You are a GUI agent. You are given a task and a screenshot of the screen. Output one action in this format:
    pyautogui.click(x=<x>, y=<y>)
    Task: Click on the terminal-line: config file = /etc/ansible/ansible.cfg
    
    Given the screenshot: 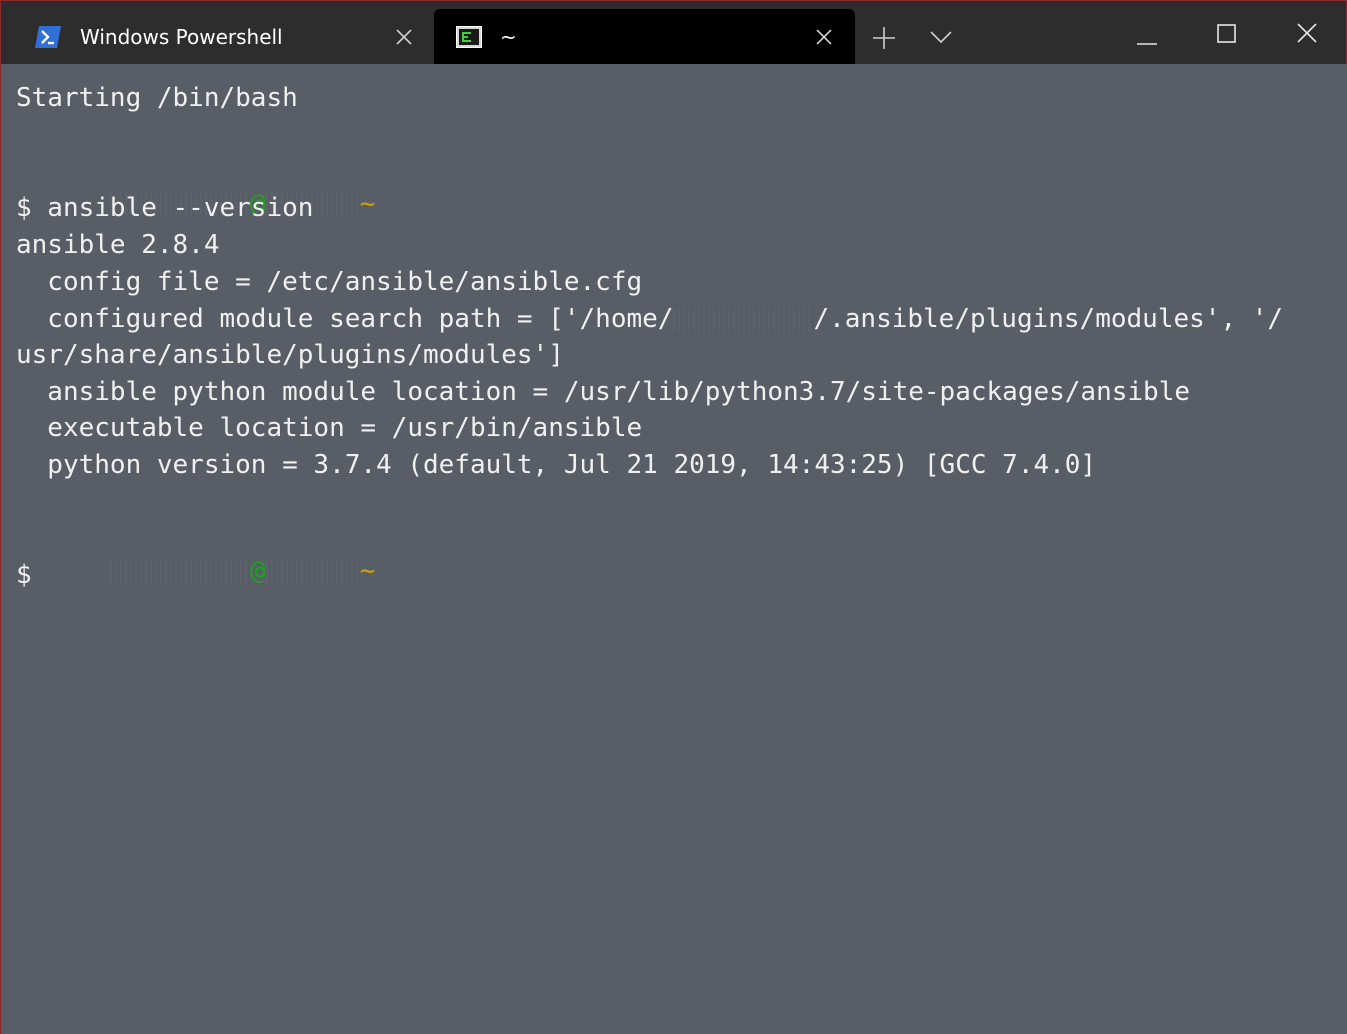 What is the action you would take?
    pyautogui.click(x=329, y=282)
    